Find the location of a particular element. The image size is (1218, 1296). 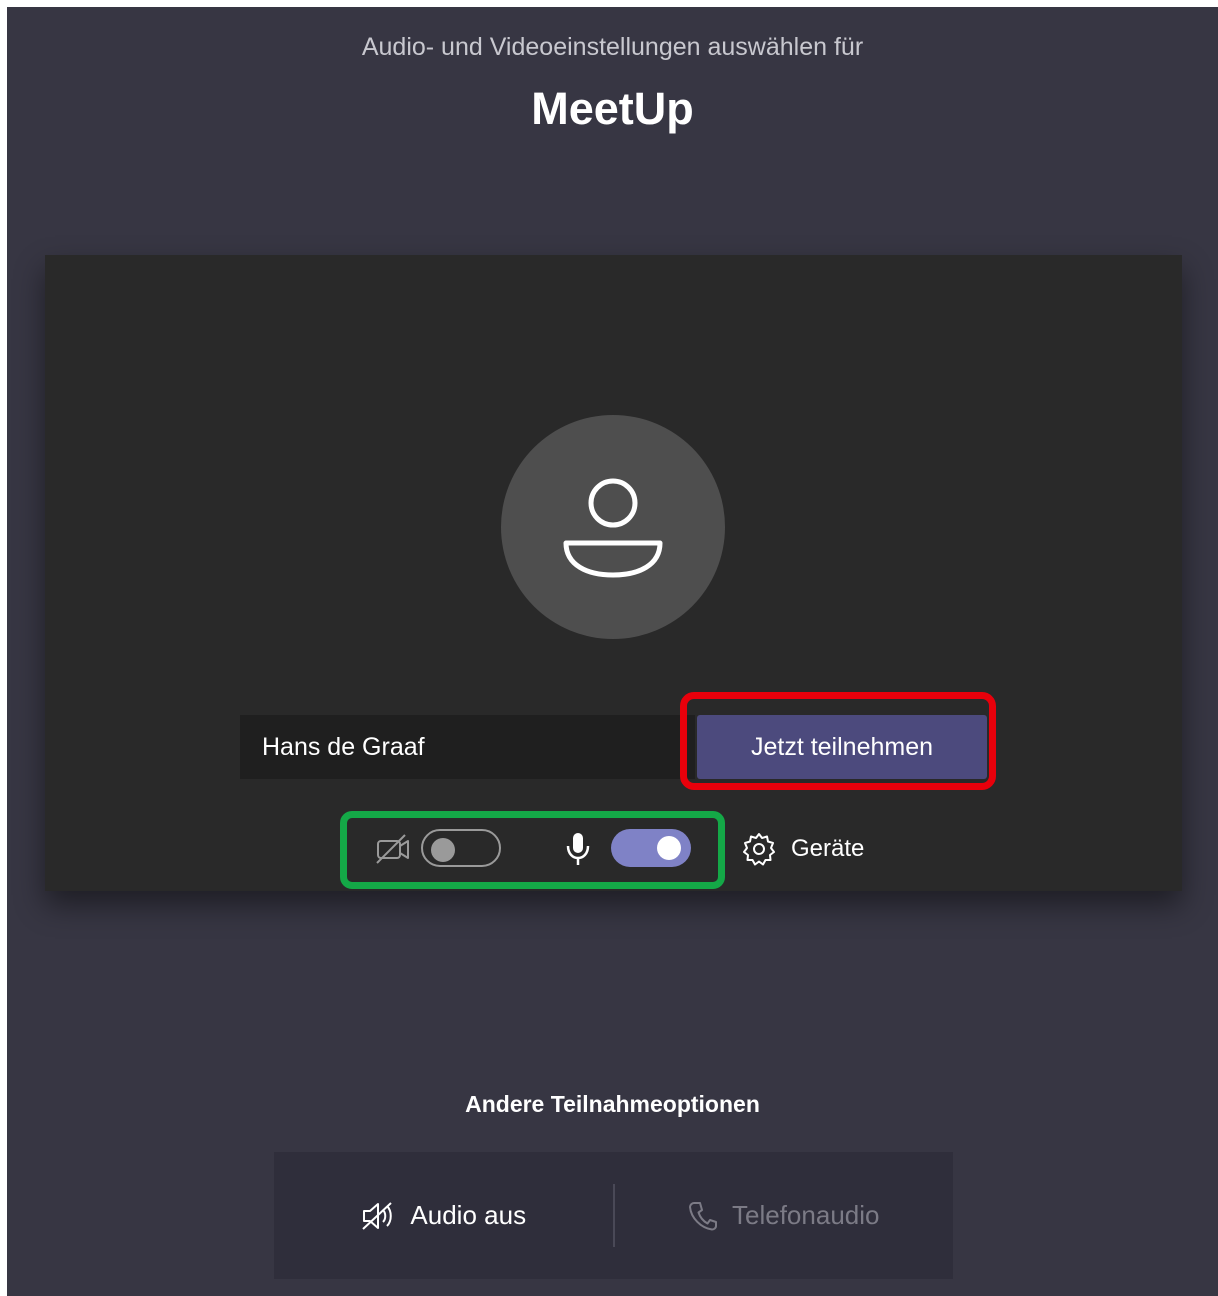

other-join-options-title: Andere Teilnahmeoptionen is located at coordinates (612, 1104).